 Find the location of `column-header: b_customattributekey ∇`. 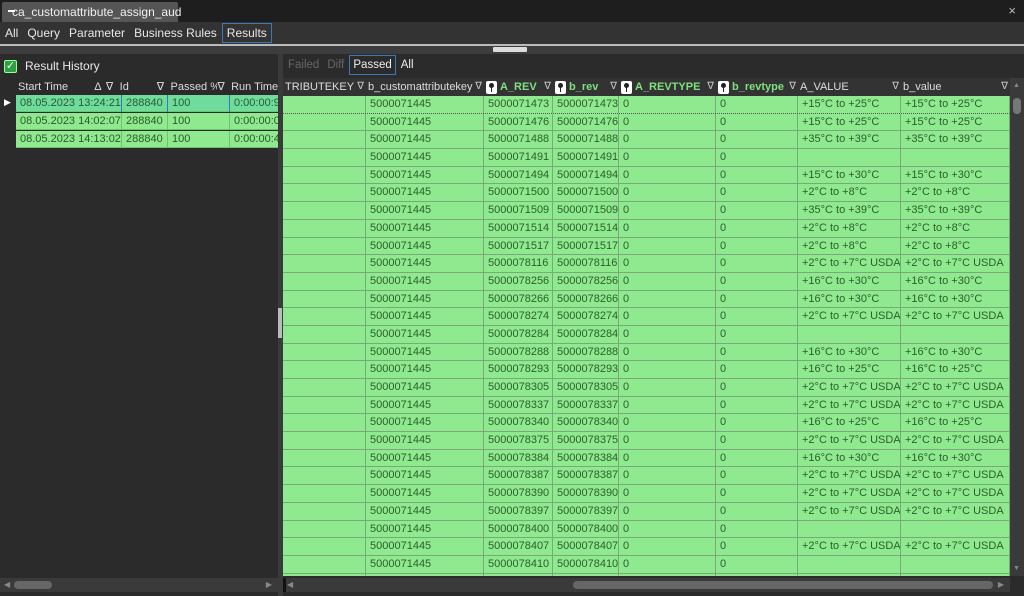

column-header: b_customattributekey ∇ is located at coordinates (425, 87).